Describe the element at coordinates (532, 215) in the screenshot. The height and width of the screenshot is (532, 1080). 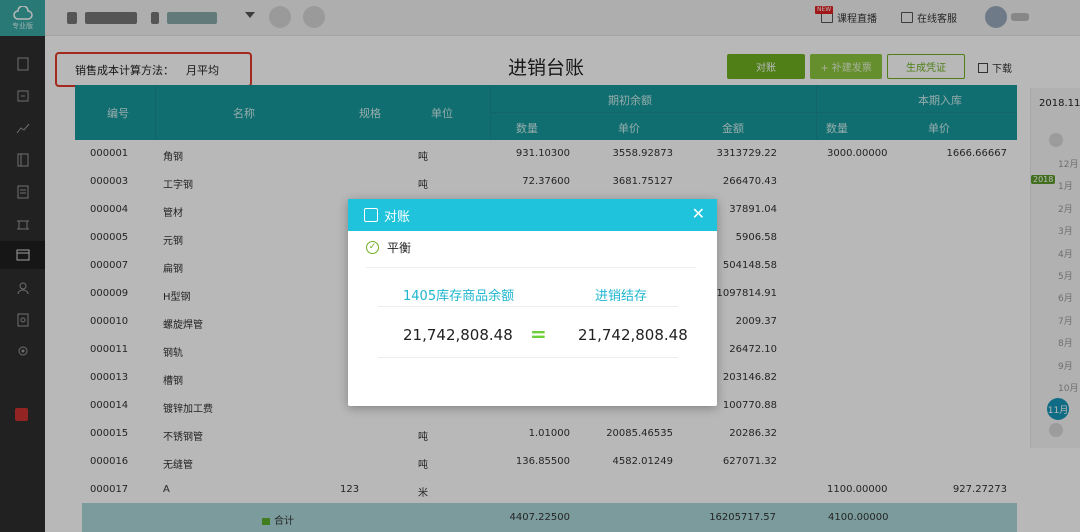
I see `dialog-header: 对账` at that location.